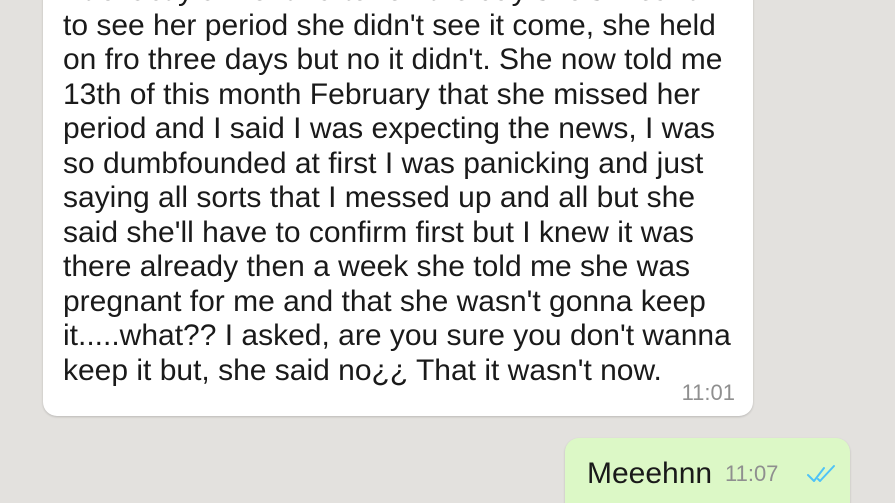  Describe the element at coordinates (650, 473) in the screenshot. I see `outgoing-message-text: Meeehnn` at that location.